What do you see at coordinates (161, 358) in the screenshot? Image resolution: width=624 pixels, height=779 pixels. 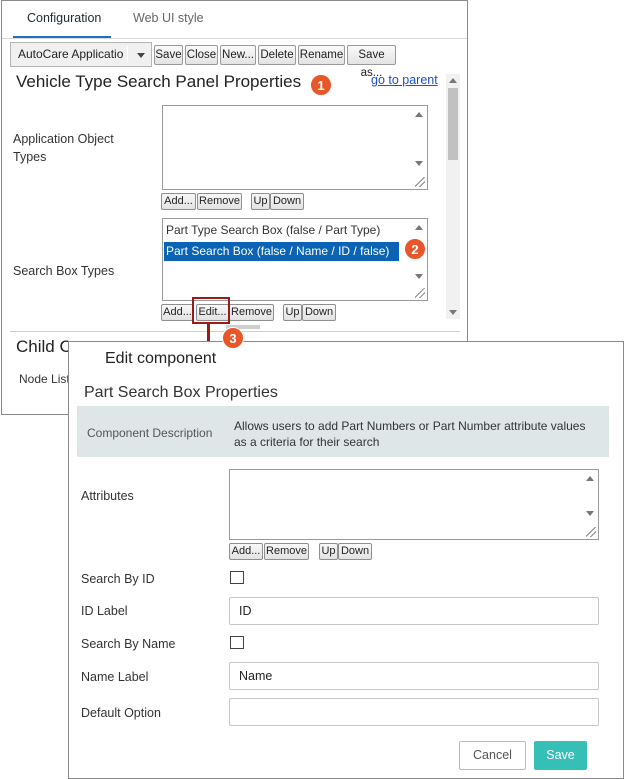 I see `dialog-title: Edit component` at bounding box center [161, 358].